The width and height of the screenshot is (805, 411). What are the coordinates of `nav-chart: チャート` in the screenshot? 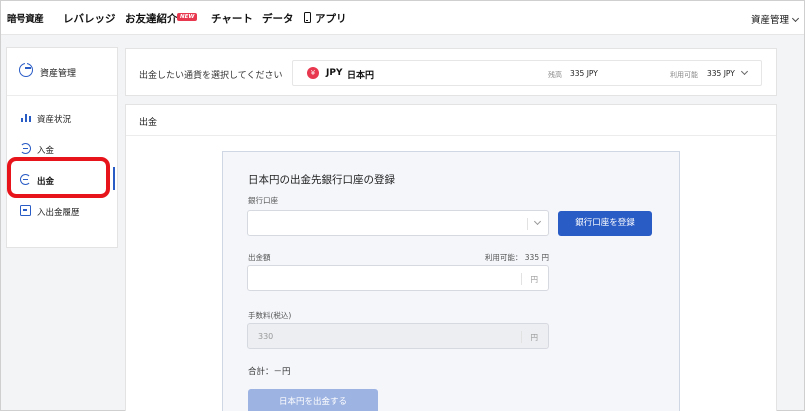 It's located at (232, 18).